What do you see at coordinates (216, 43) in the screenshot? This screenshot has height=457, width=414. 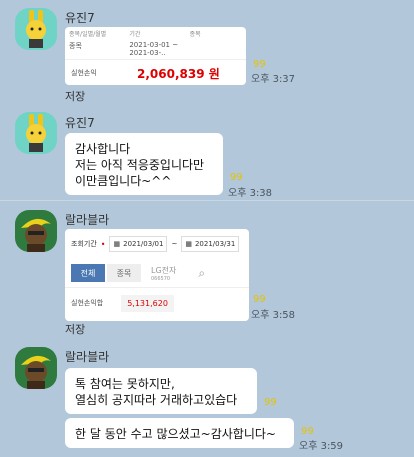 I see `card-col-stock: 종목` at bounding box center [216, 43].